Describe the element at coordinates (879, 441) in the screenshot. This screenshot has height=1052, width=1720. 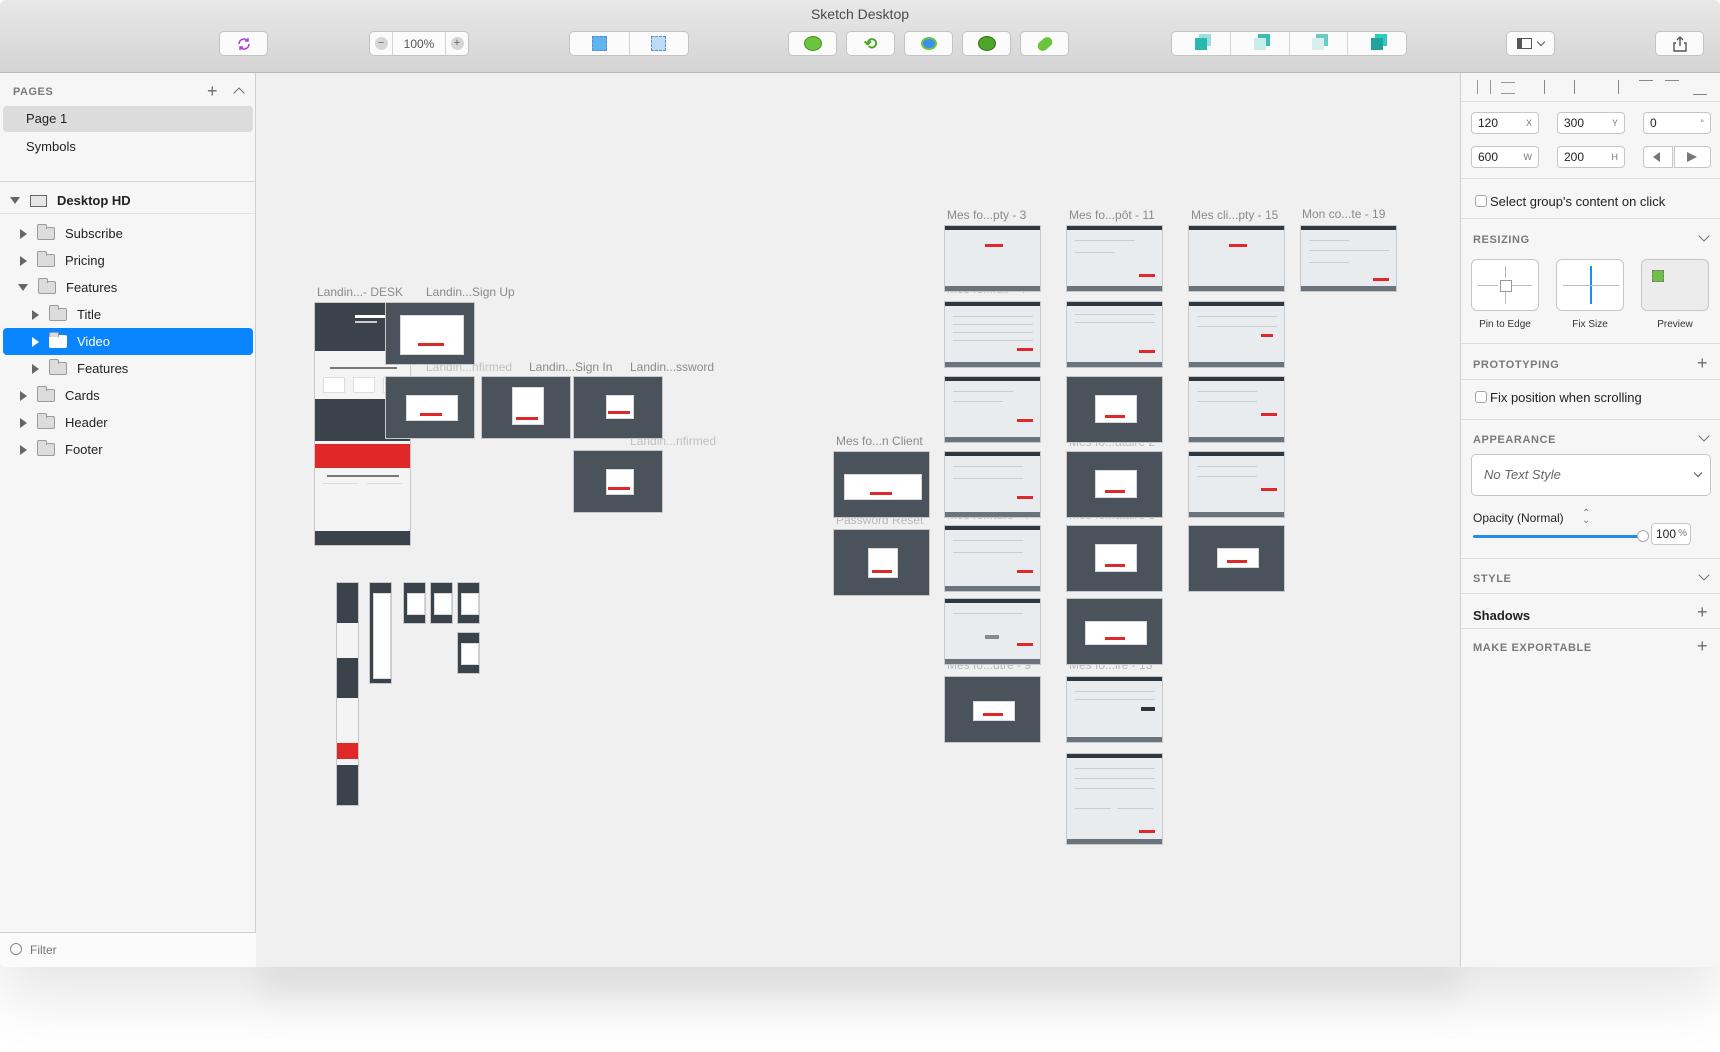
I see `artboard-label: Mes fo...n Client` at that location.